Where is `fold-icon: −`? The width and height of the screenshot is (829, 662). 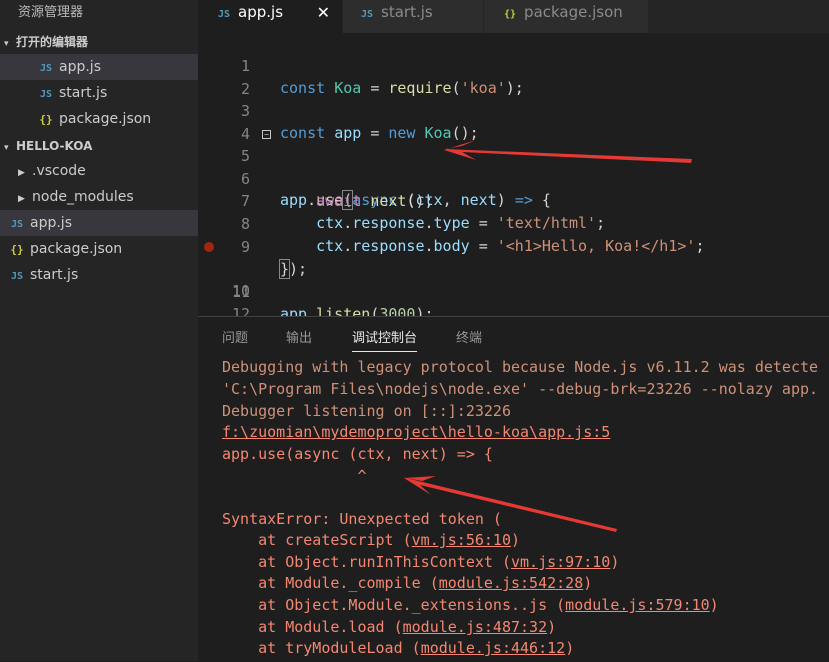
fold-icon: − is located at coordinates (266, 134).